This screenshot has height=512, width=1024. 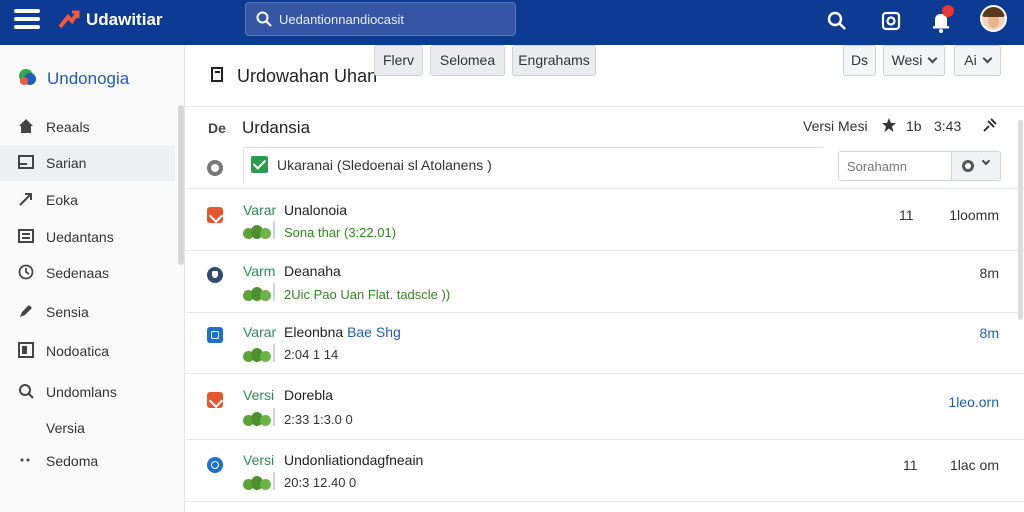 What do you see at coordinates (914, 126) in the screenshot?
I see `count-label: 1b` at bounding box center [914, 126].